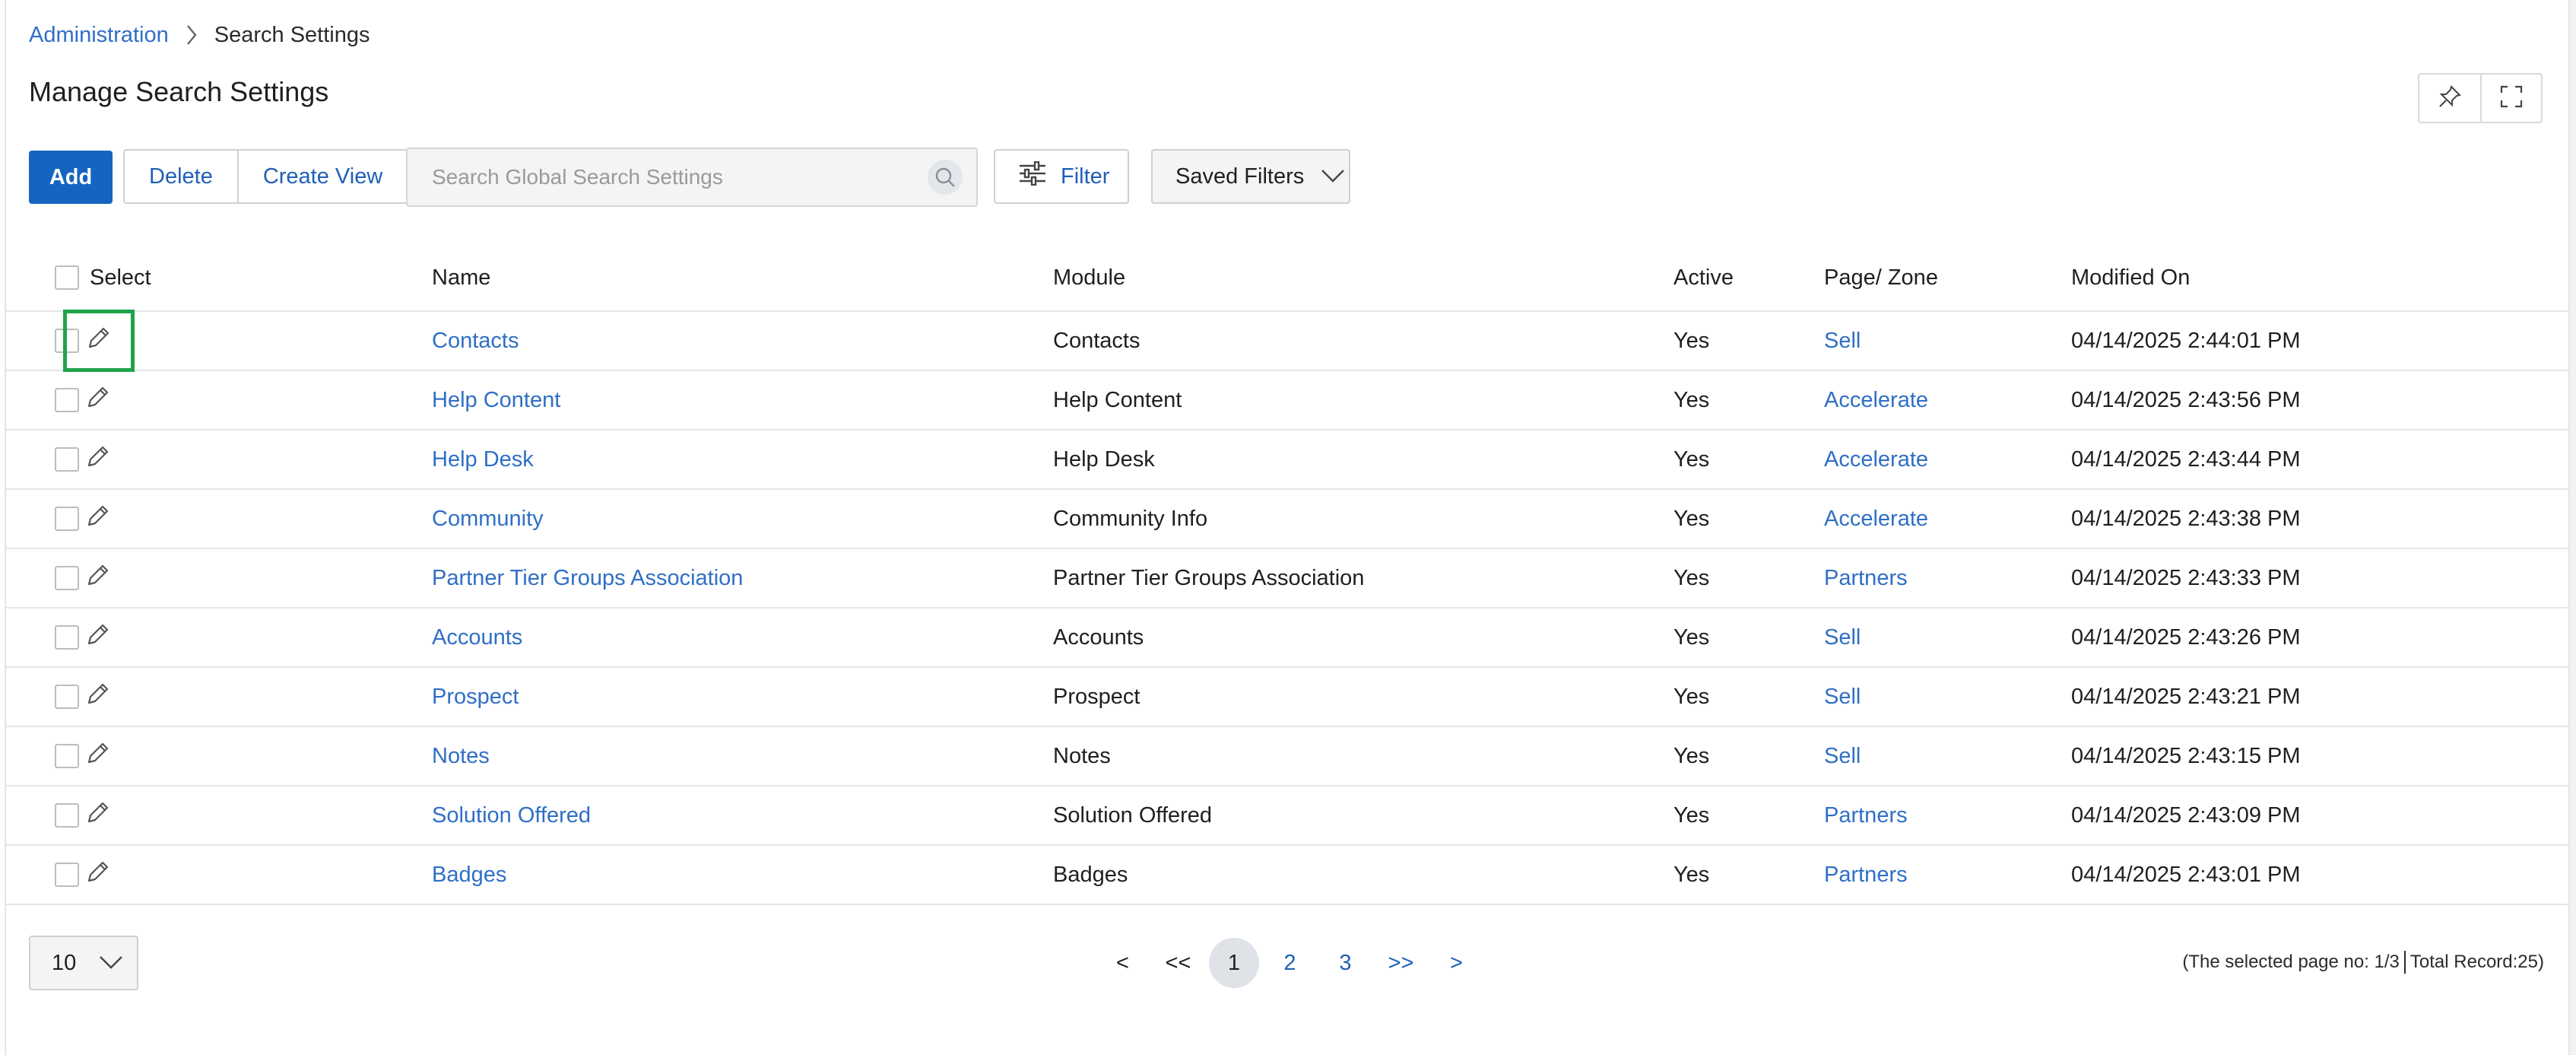 Image resolution: width=2576 pixels, height=1055 pixels. I want to click on page-1-button: 1, so click(1234, 963).